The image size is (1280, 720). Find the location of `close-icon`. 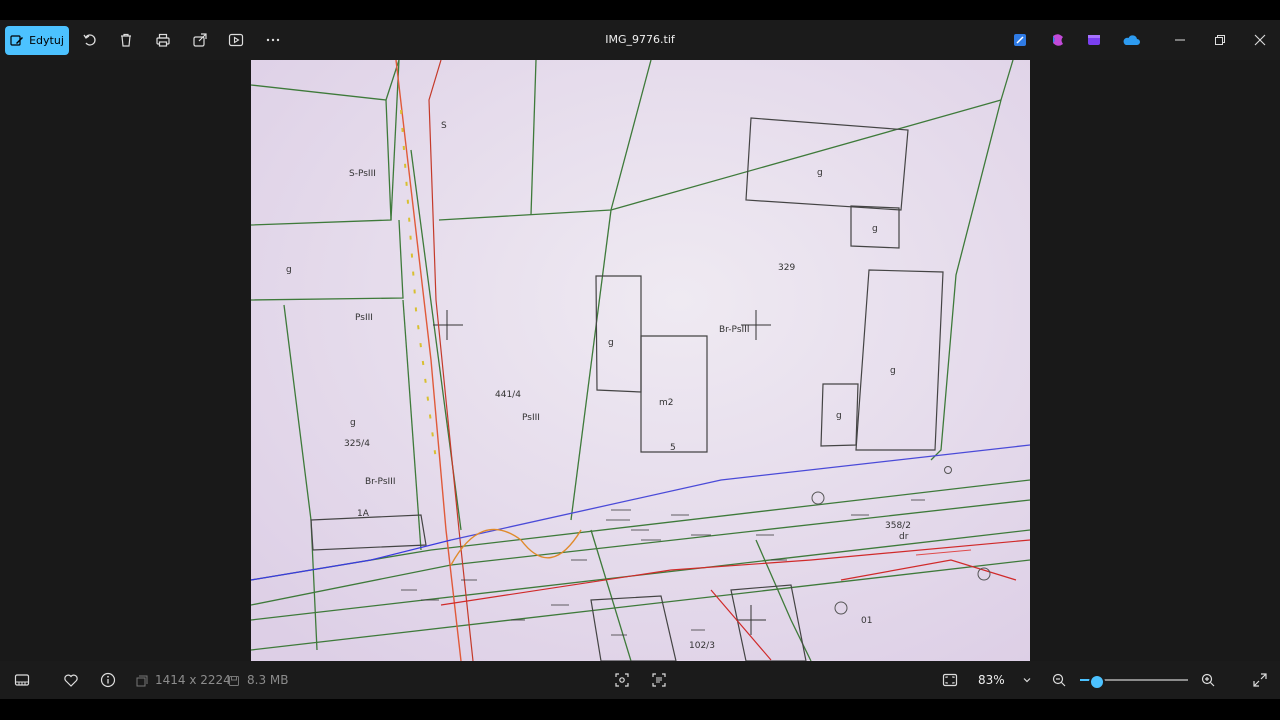

close-icon is located at coordinates (1260, 40).